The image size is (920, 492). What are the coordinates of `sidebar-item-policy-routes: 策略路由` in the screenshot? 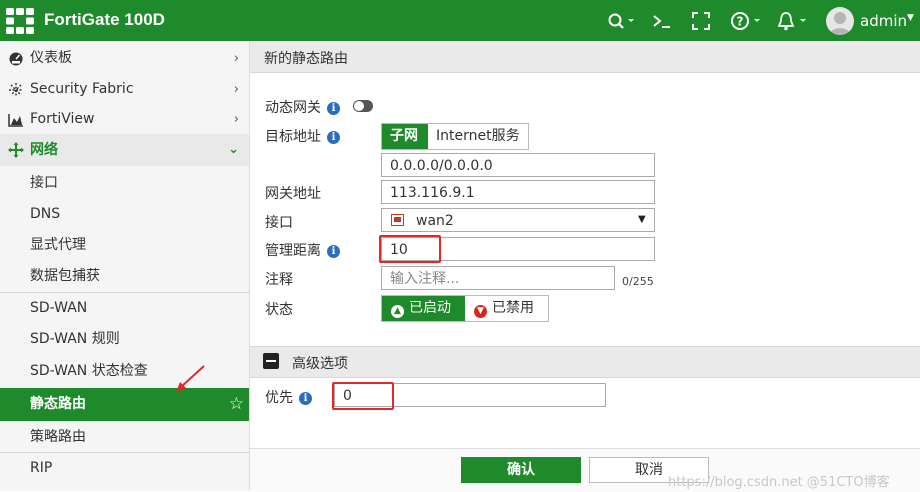 It's located at (124, 437).